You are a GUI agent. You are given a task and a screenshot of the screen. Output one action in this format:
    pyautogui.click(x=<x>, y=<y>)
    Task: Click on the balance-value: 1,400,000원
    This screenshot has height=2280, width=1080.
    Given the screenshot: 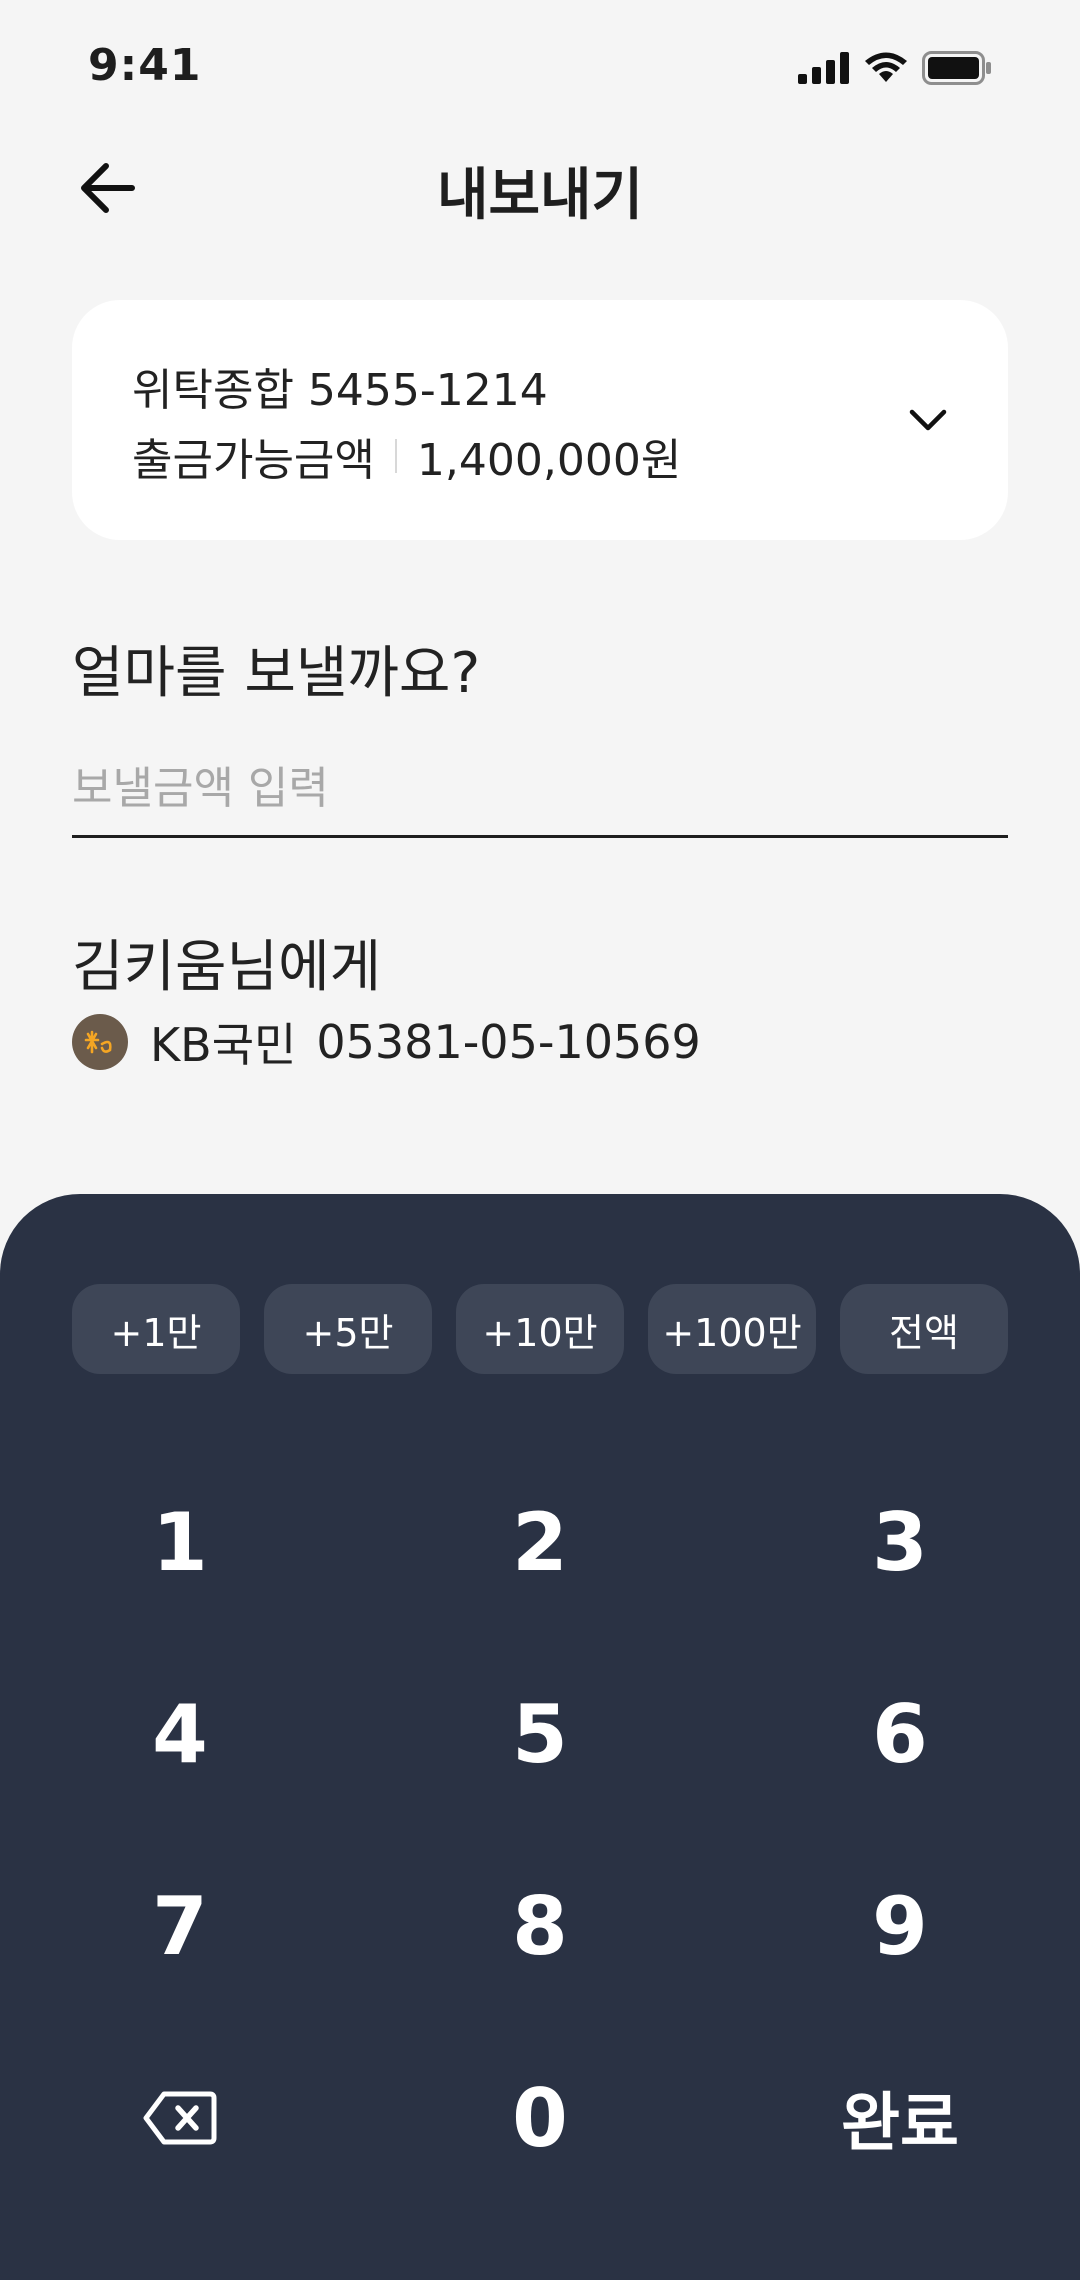 What is the action you would take?
    pyautogui.click(x=549, y=460)
    